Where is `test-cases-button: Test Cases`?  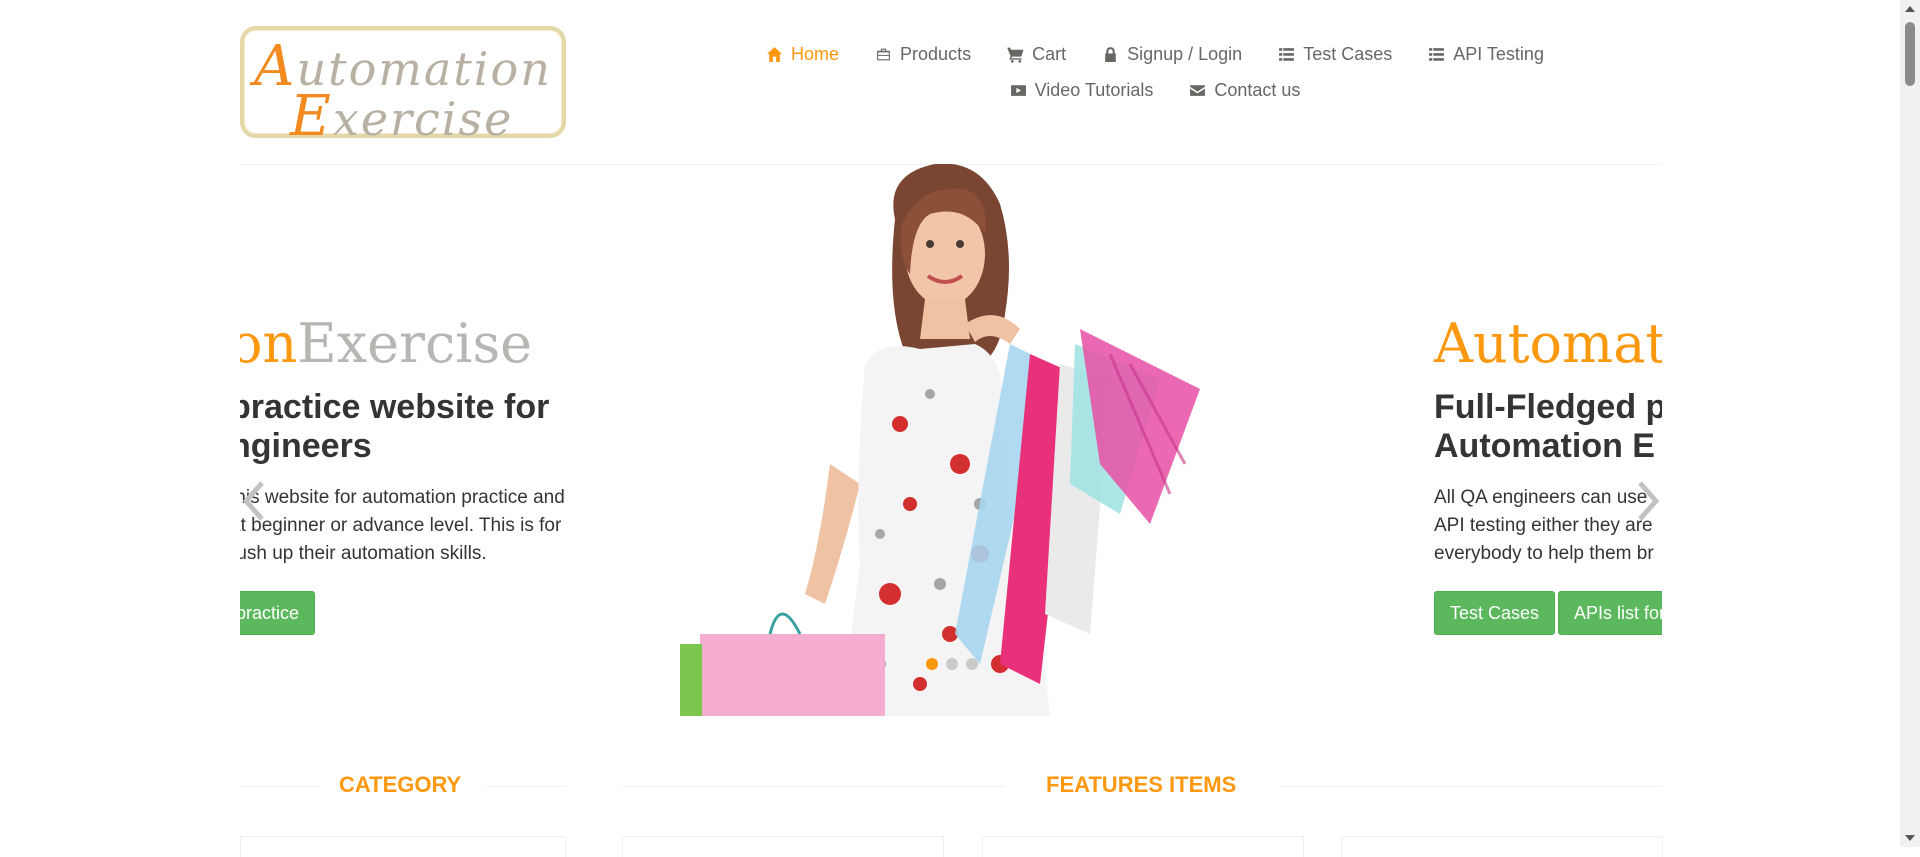 test-cases-button: Test Cases is located at coordinates (1495, 613).